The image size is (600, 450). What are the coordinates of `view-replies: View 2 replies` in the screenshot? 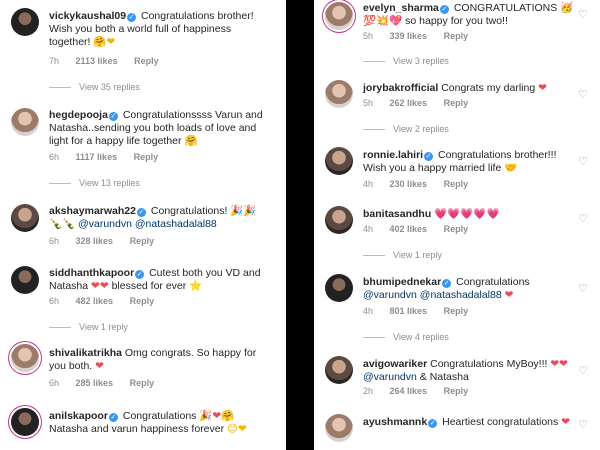 It's located at (406, 129).